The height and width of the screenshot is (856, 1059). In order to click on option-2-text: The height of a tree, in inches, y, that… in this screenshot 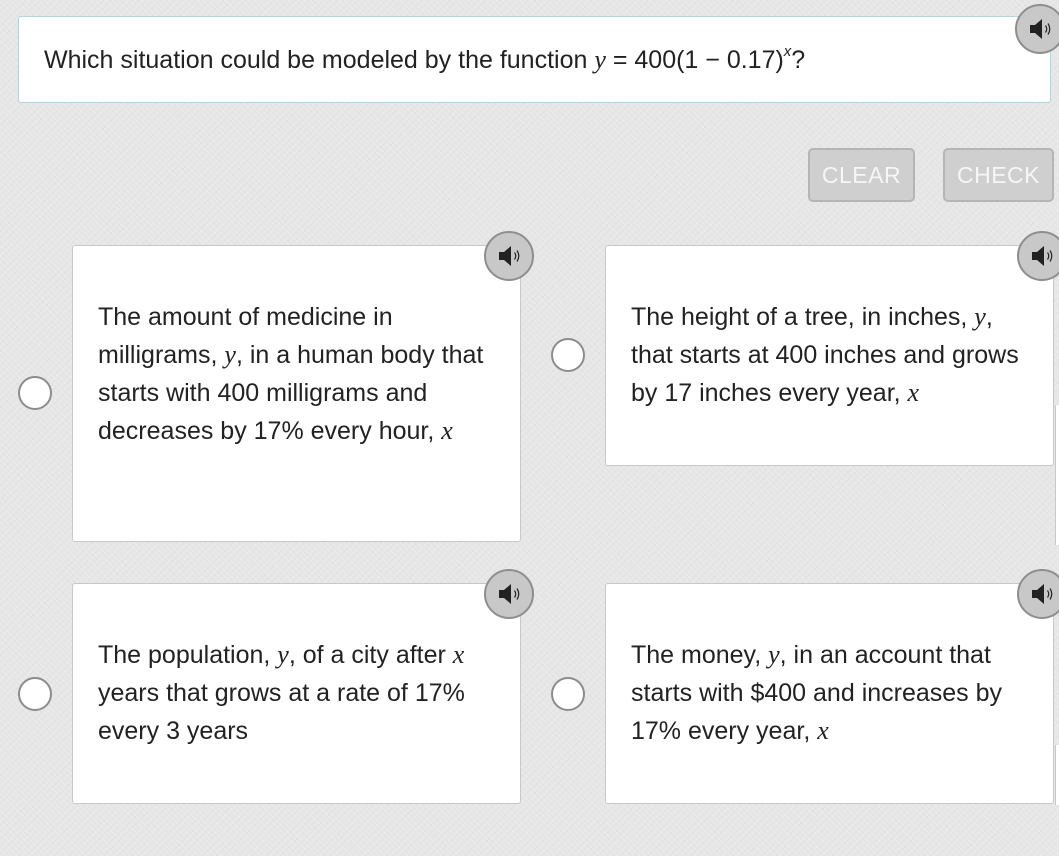, I will do `click(825, 354)`.